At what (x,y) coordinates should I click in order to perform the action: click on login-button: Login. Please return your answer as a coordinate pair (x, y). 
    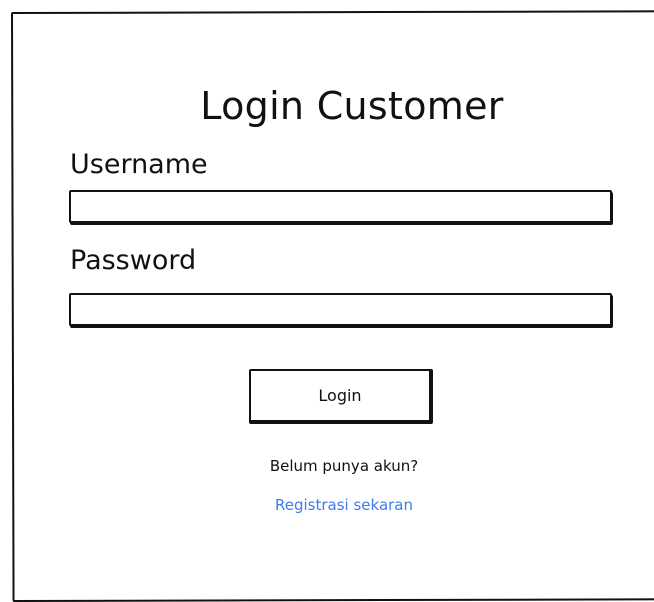
    Looking at the image, I should click on (341, 396).